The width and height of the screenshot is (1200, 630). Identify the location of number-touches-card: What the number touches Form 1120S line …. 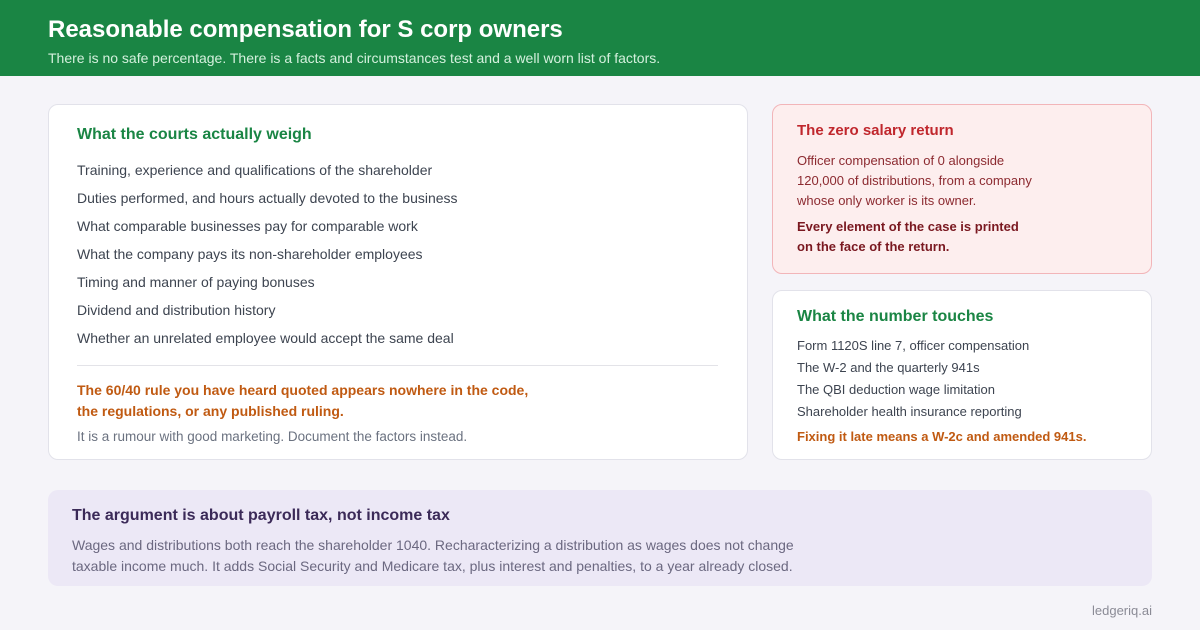
(962, 375).